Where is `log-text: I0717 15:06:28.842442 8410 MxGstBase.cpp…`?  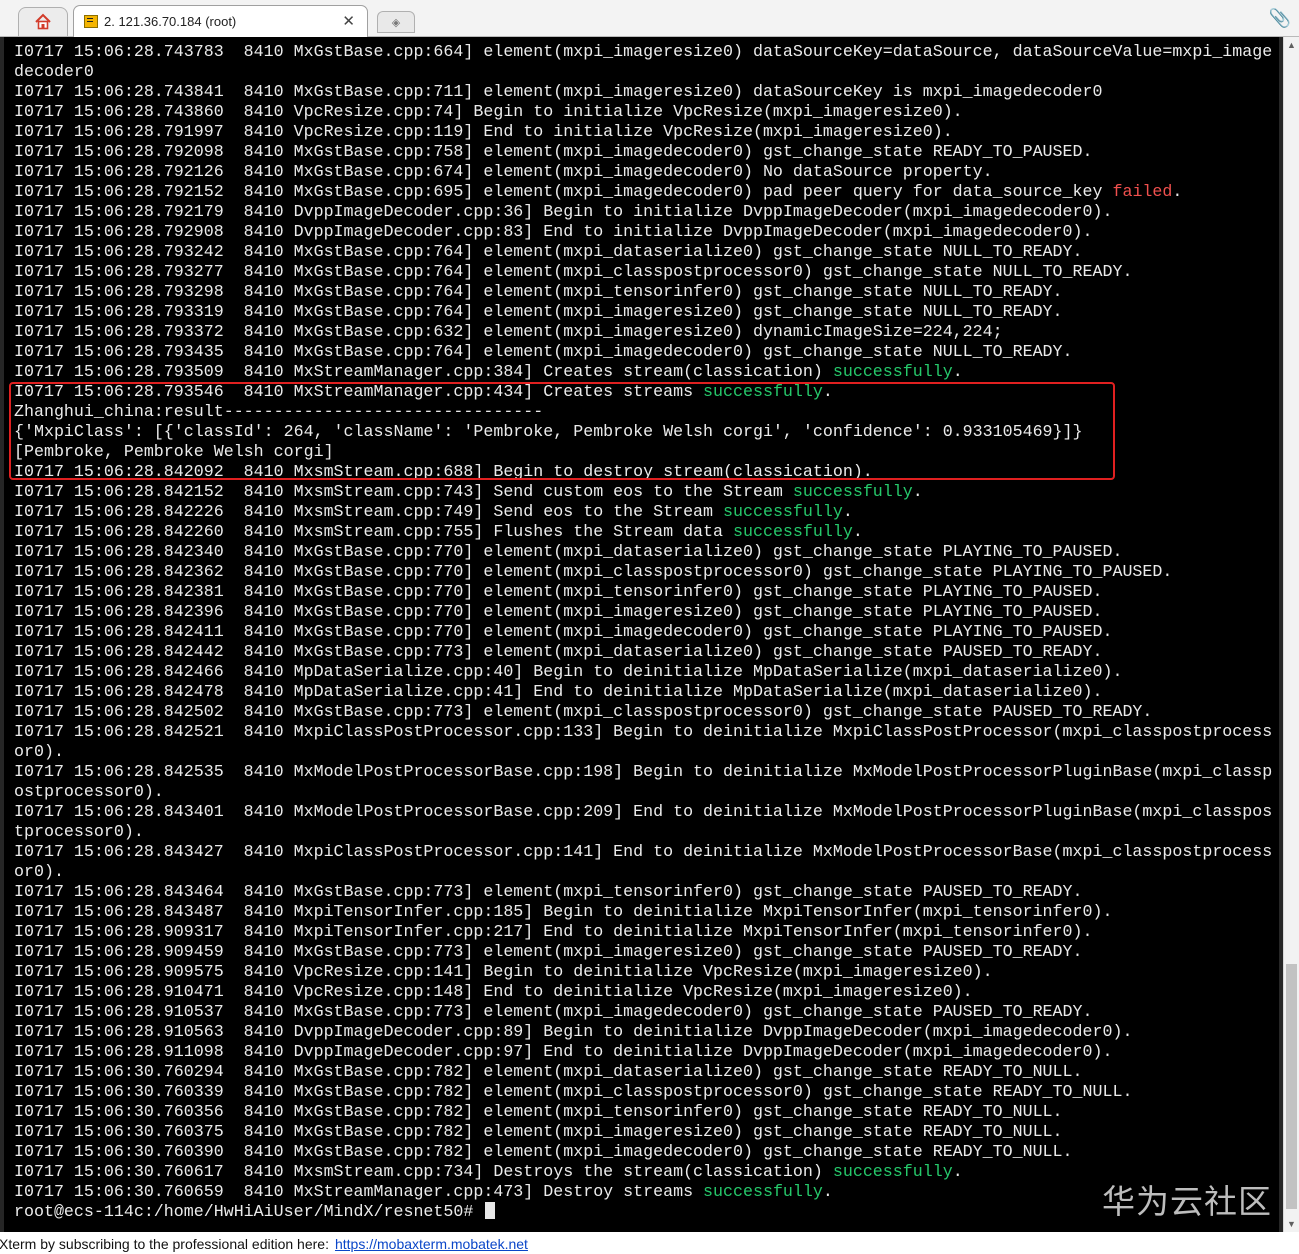 log-text: I0717 15:06:28.842442 8410 MxGstBase.cpp… is located at coordinates (558, 651).